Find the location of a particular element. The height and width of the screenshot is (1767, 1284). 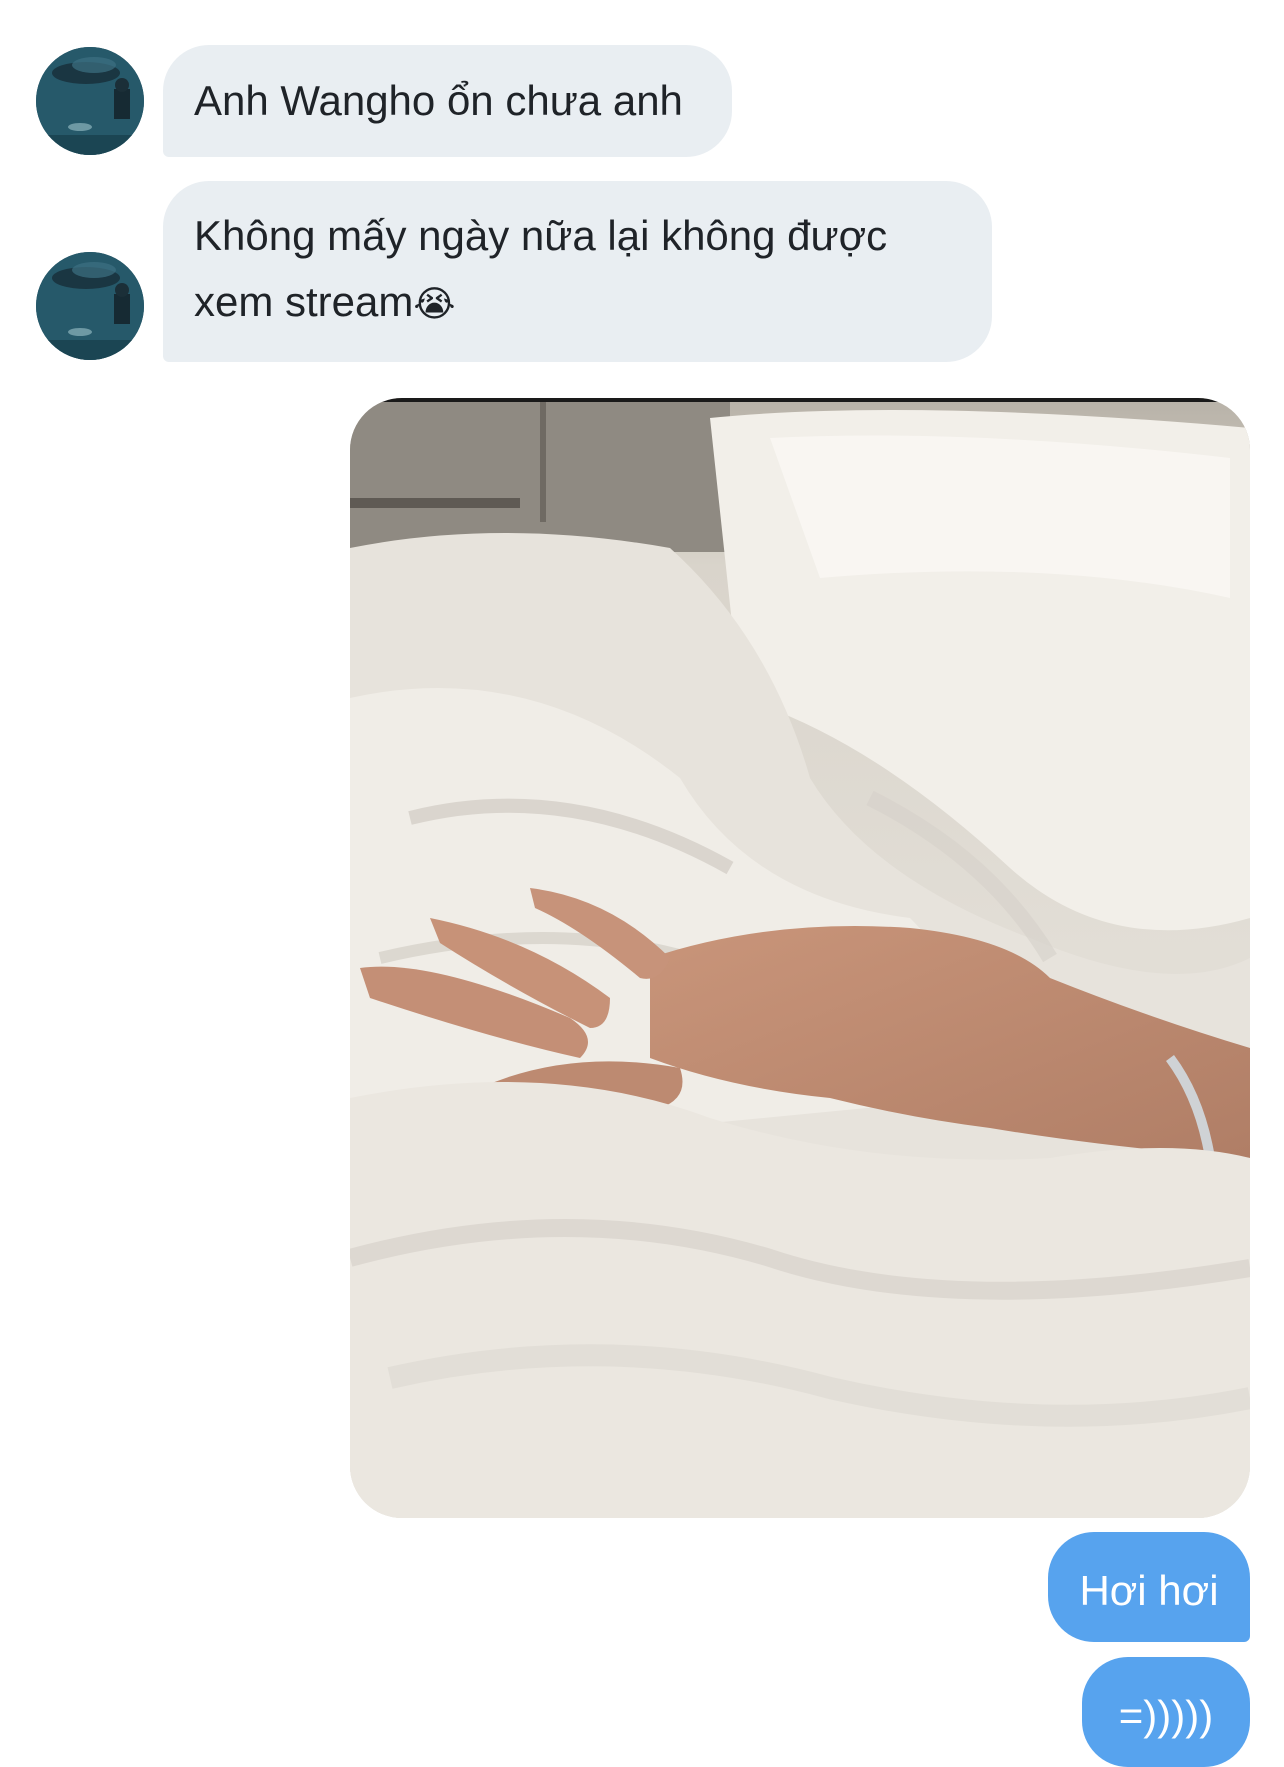

message-text-line: Không mấy ngày nữa lại không được is located at coordinates (541, 235).